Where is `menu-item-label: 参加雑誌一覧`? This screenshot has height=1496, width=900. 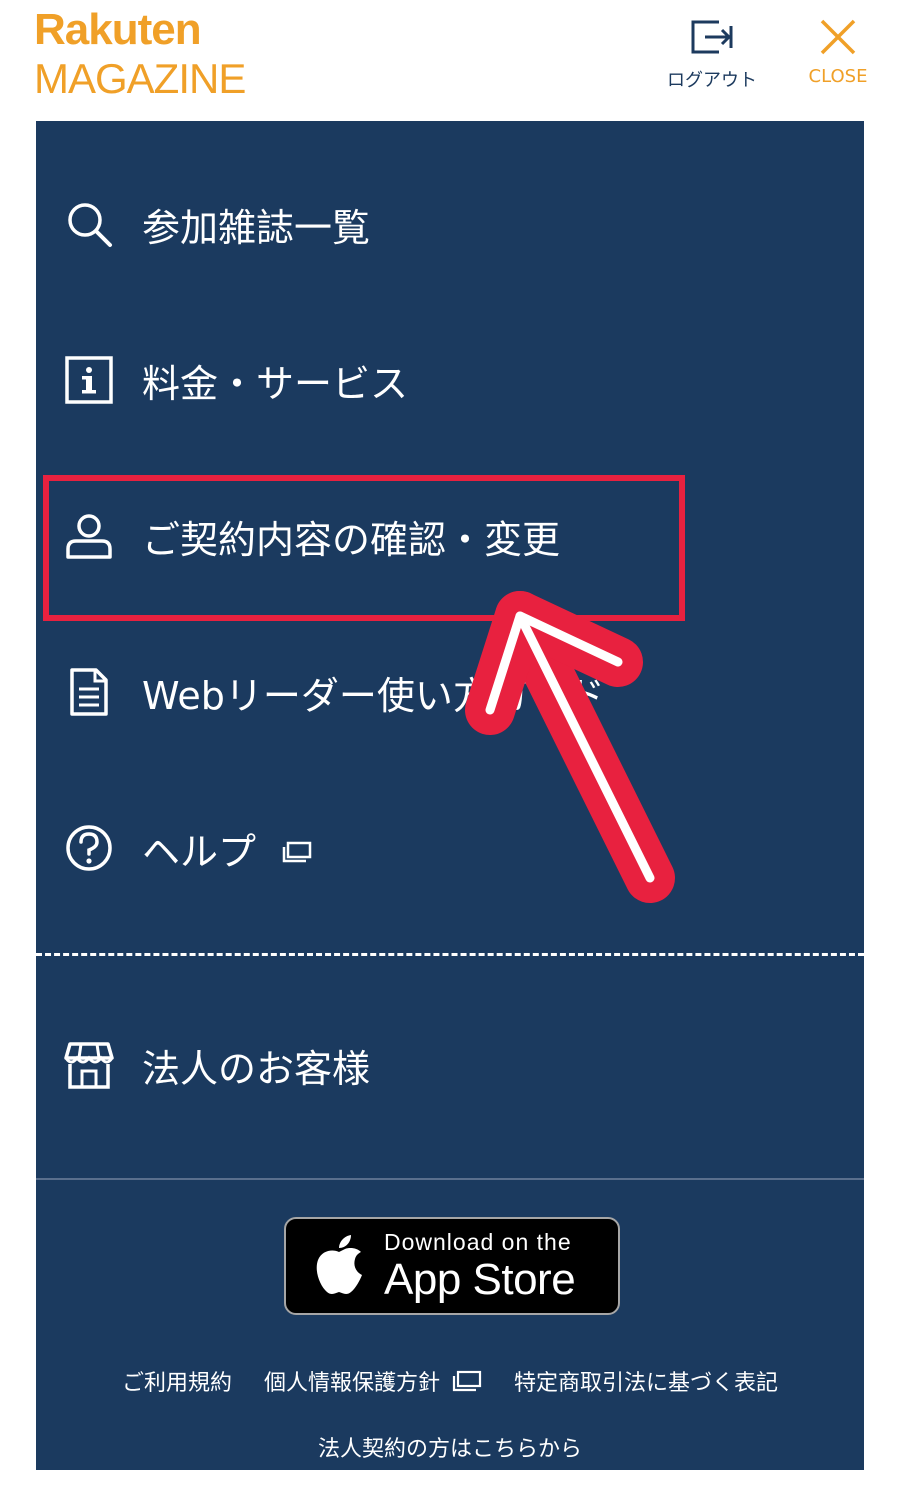
menu-item-label: 参加雑誌一覧 is located at coordinates (256, 227).